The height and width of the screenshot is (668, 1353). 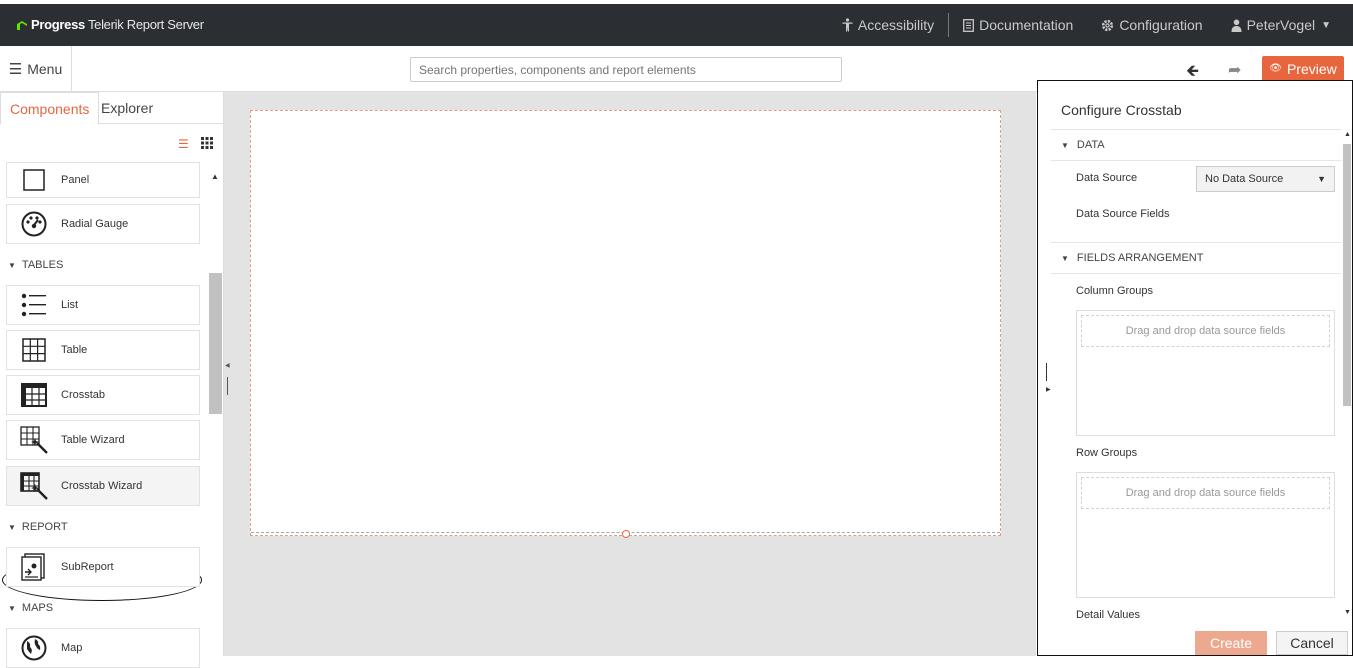 I want to click on brand-logo: Progress Telerik Report Server, so click(x=110, y=24).